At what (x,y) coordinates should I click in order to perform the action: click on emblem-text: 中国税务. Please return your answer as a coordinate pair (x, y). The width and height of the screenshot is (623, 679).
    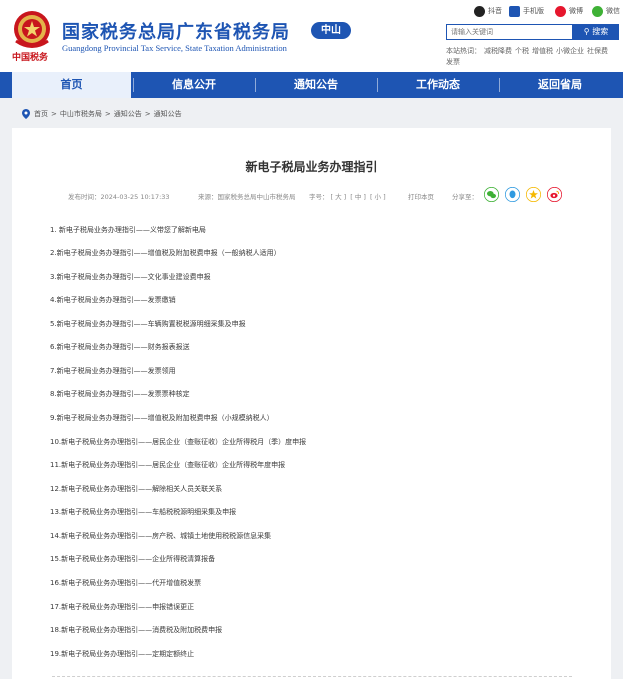
    Looking at the image, I should click on (30, 57).